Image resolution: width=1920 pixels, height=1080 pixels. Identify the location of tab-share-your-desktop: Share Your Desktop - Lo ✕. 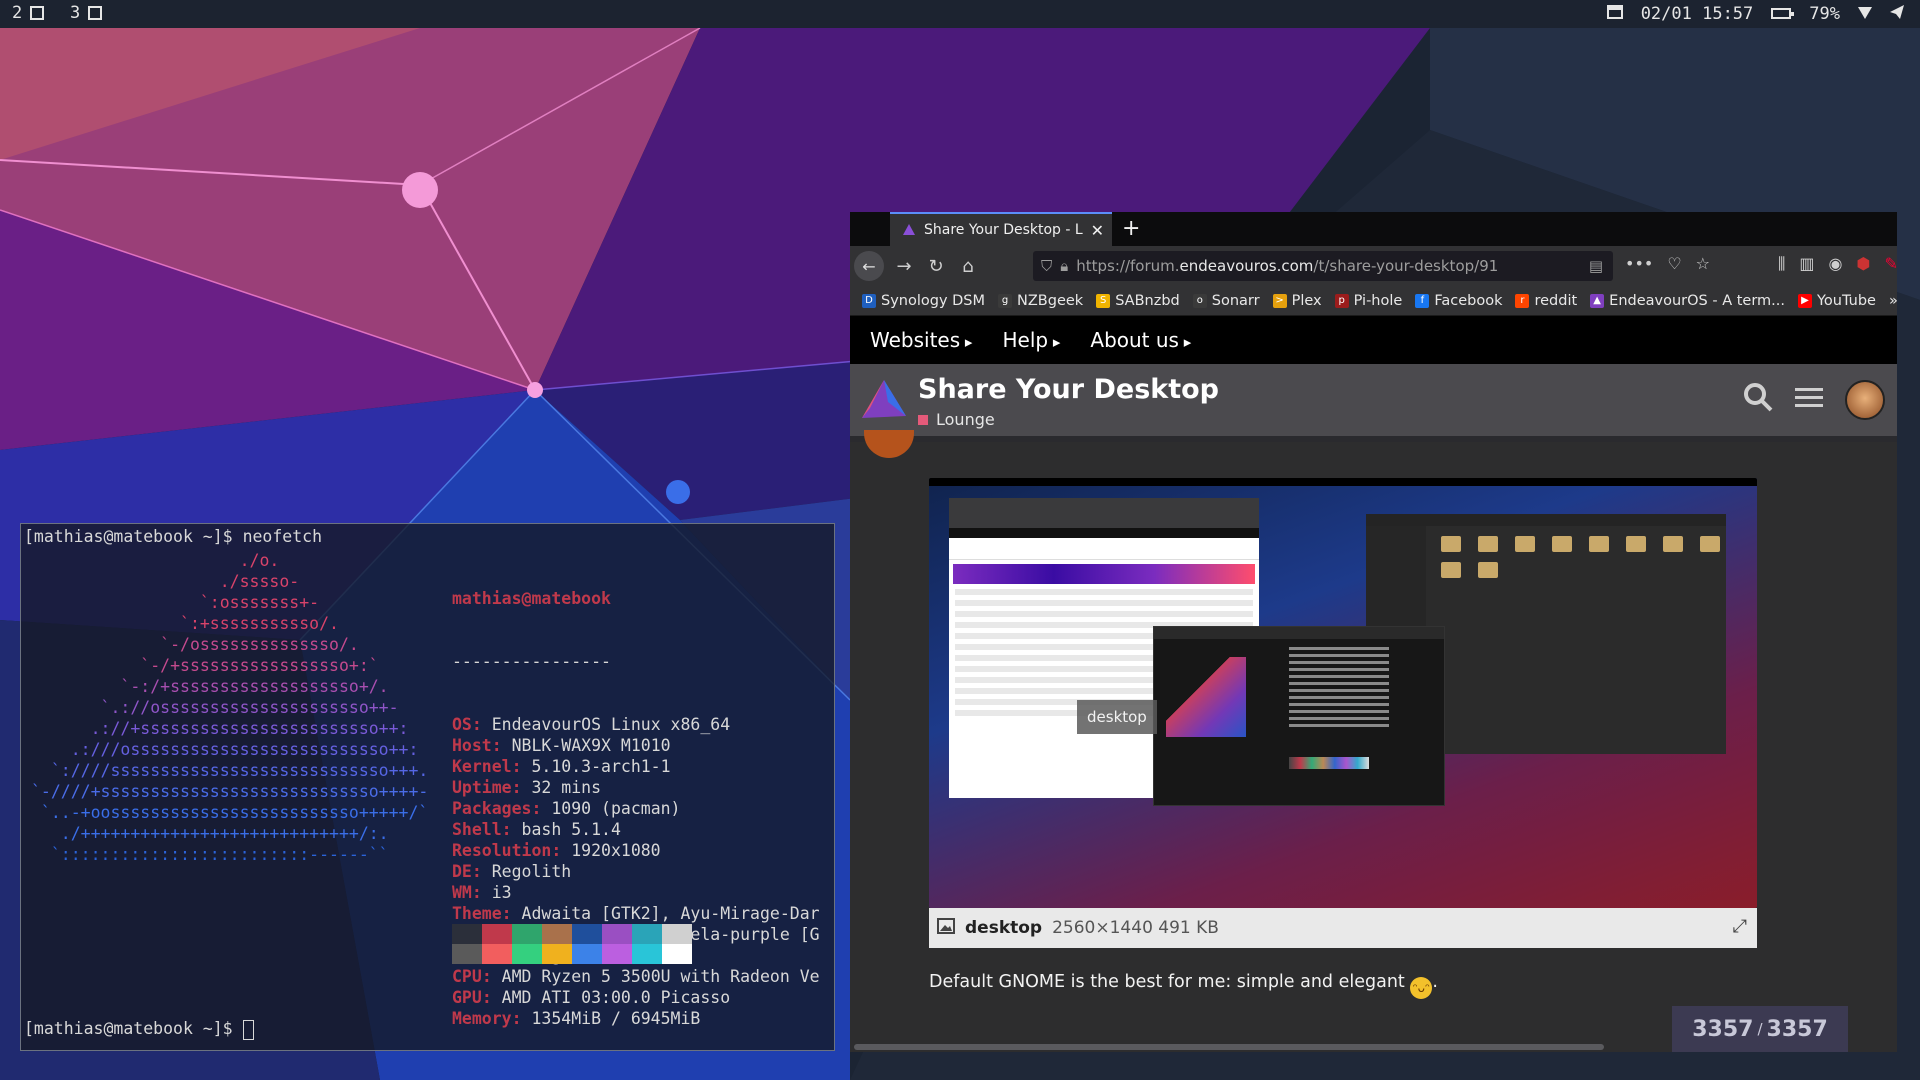
(1001, 229).